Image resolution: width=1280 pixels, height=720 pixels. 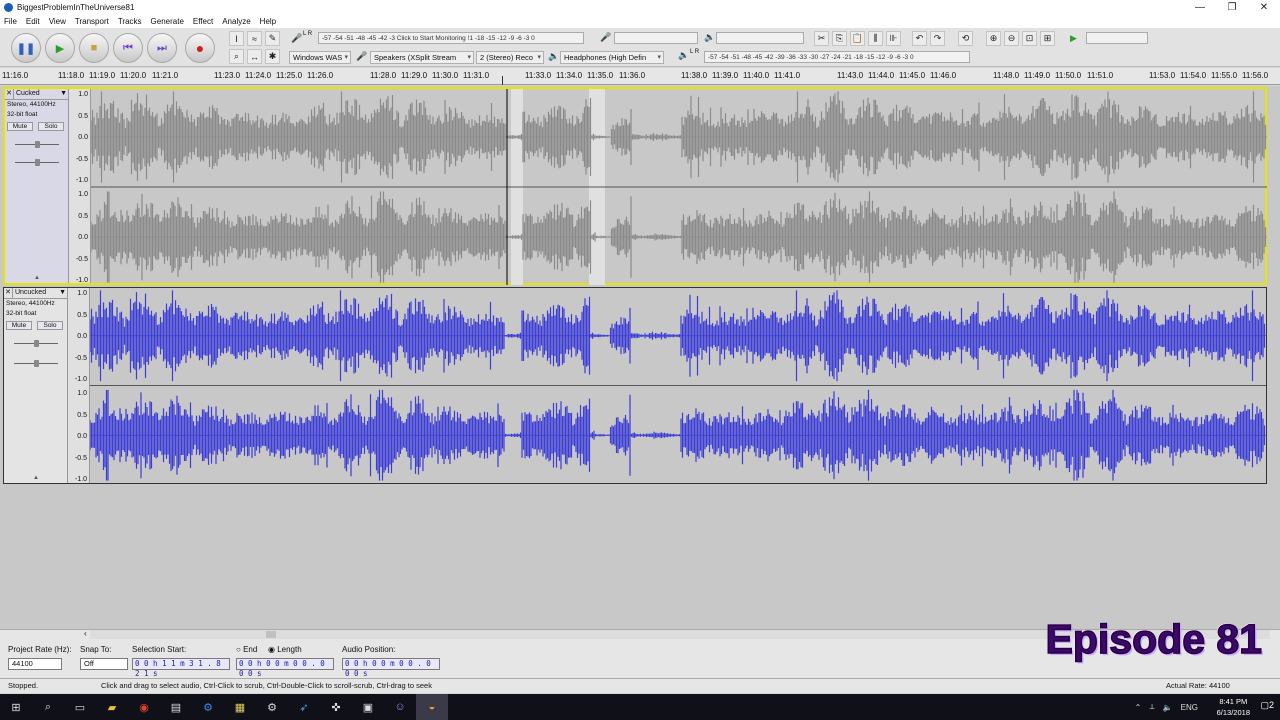 What do you see at coordinates (965, 38) in the screenshot?
I see `sync-lock-button: ⟲` at bounding box center [965, 38].